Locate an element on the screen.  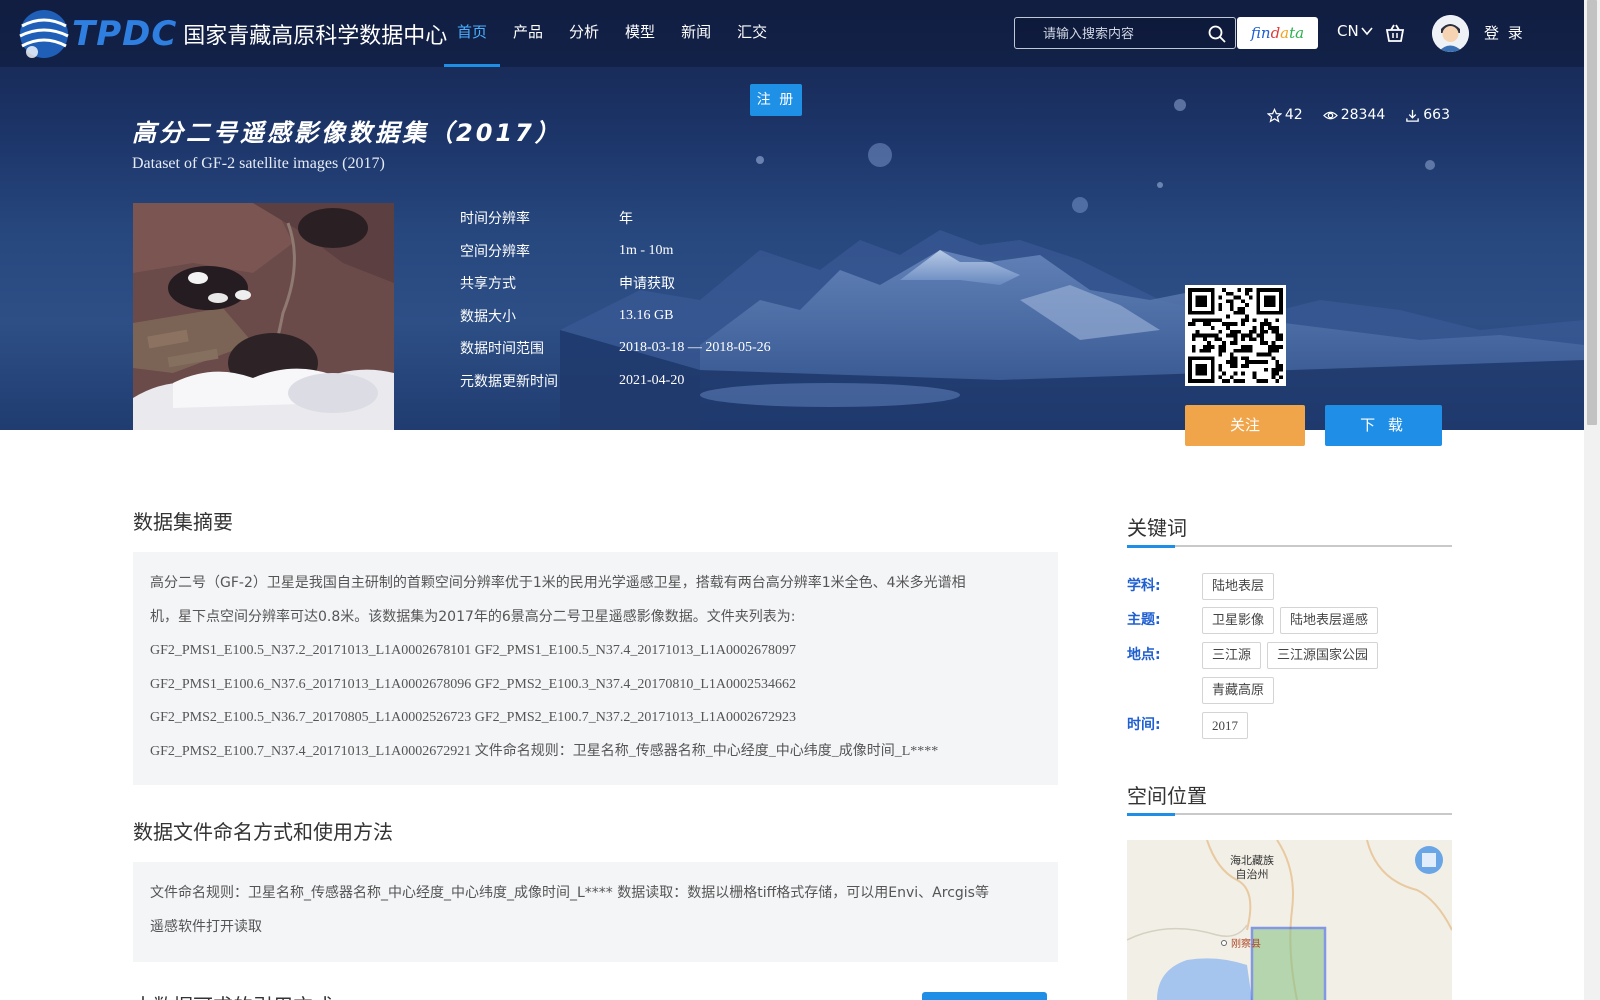
search-box is located at coordinates (1125, 33).